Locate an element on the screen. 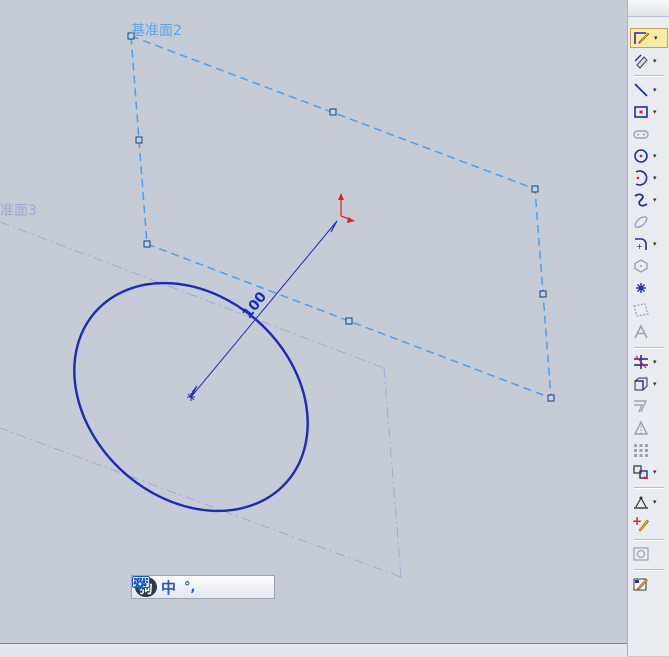 Image resolution: width=669 pixels, height=657 pixels. mirror-button is located at coordinates (649, 428).